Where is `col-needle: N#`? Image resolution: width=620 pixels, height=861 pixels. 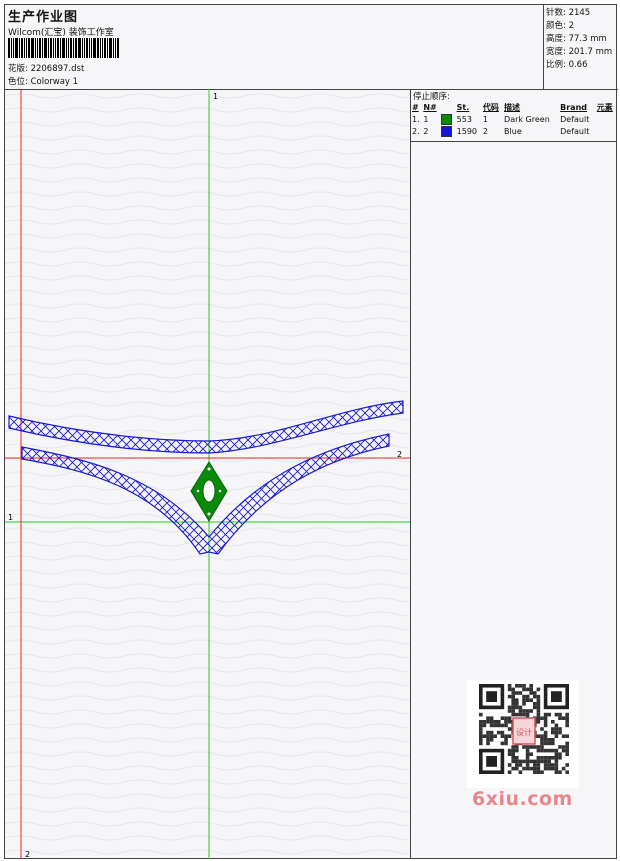
col-needle: N# is located at coordinates (430, 107).